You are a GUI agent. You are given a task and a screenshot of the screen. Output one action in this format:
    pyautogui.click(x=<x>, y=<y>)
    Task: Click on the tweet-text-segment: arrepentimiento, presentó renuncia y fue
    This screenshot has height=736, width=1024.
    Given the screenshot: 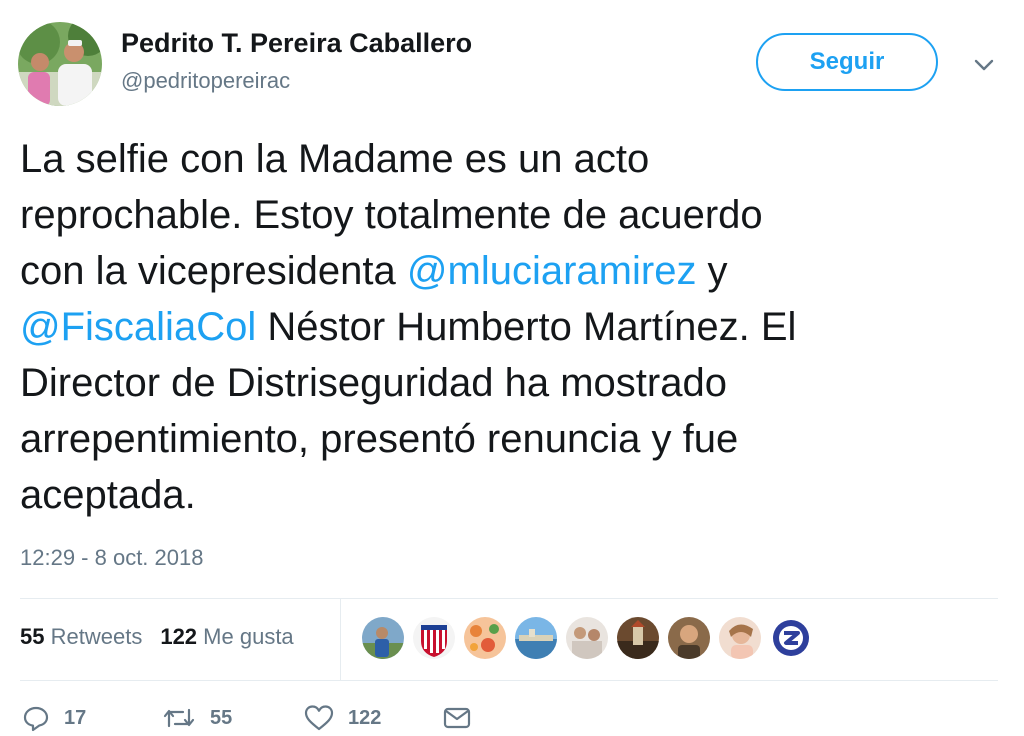 What is the action you would take?
    pyautogui.click(x=379, y=439)
    